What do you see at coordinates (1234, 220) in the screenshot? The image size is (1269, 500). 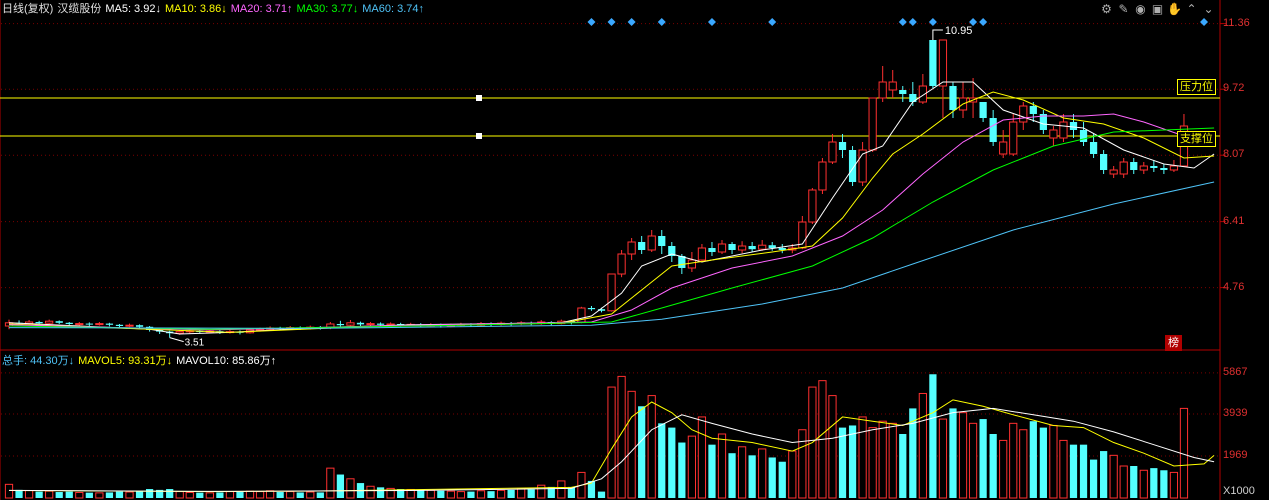 I see `price-tick-label: 6.41` at bounding box center [1234, 220].